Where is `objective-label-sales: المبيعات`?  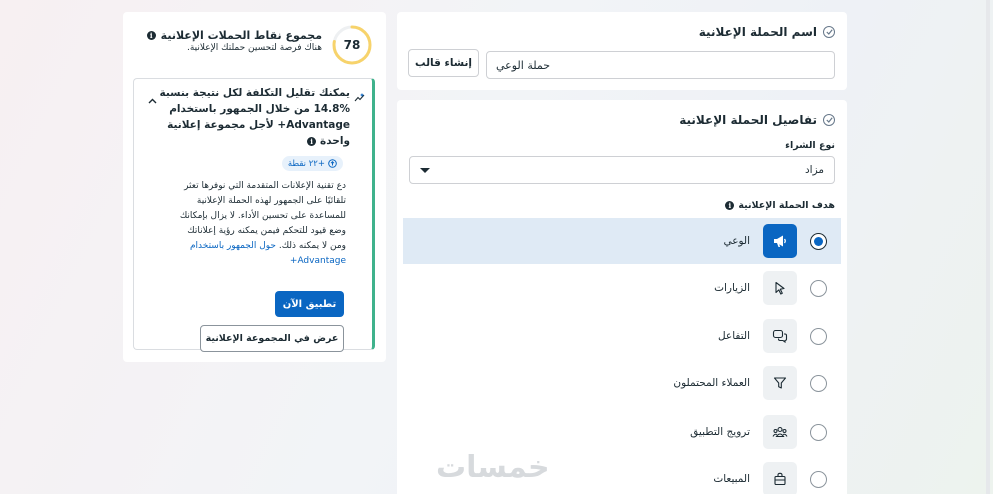 objective-label-sales: المبيعات is located at coordinates (731, 479).